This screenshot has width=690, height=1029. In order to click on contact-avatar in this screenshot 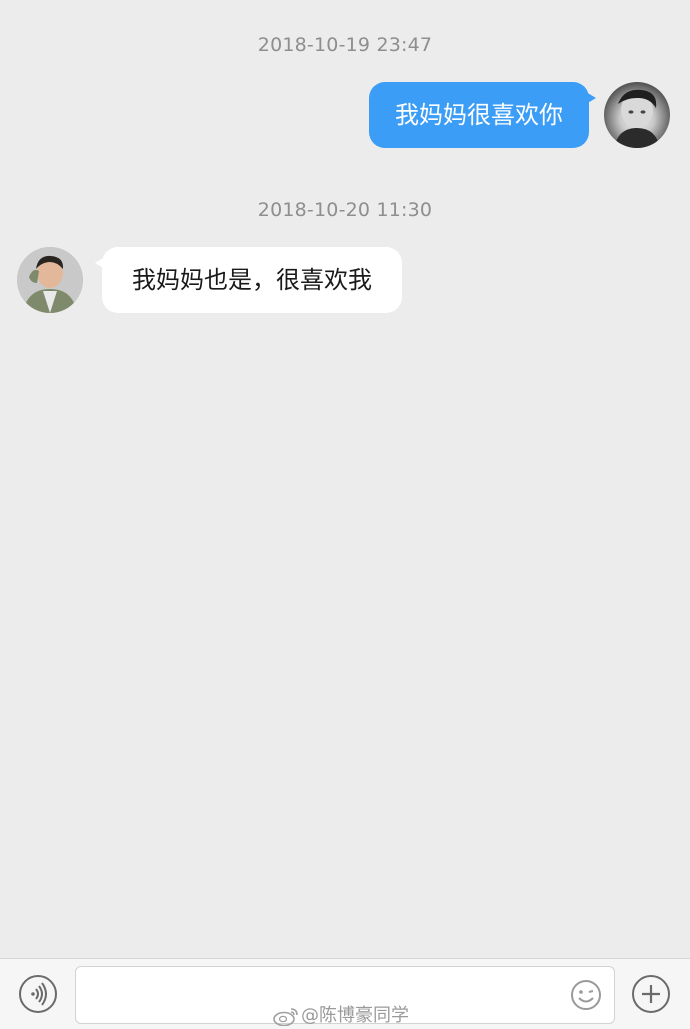, I will do `click(50, 280)`.